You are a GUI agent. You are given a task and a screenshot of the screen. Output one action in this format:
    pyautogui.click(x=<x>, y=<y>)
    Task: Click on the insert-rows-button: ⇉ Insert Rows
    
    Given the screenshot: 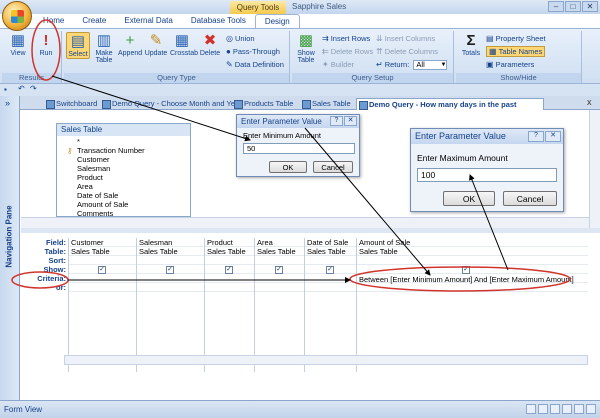 What is the action you would take?
    pyautogui.click(x=346, y=38)
    